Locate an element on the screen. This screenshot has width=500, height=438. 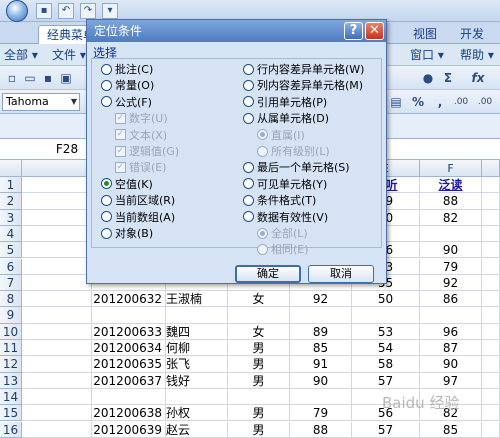
table-cell: 96 is located at coordinates (451, 331).